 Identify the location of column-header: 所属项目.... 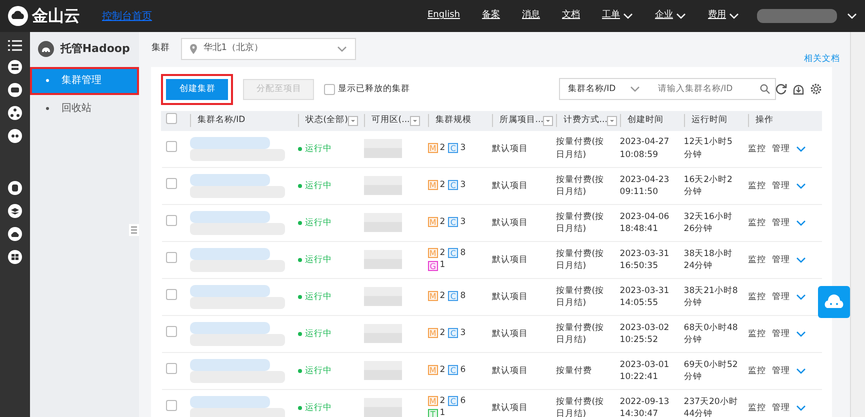
(521, 121).